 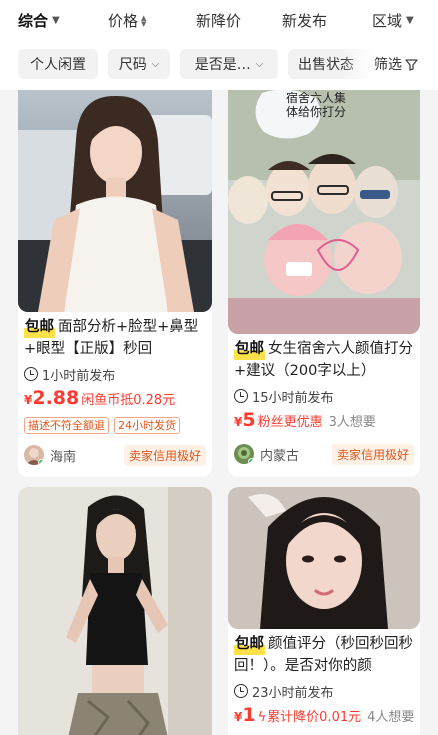 What do you see at coordinates (56, 398) in the screenshot?
I see `price-value: 2.88` at bounding box center [56, 398].